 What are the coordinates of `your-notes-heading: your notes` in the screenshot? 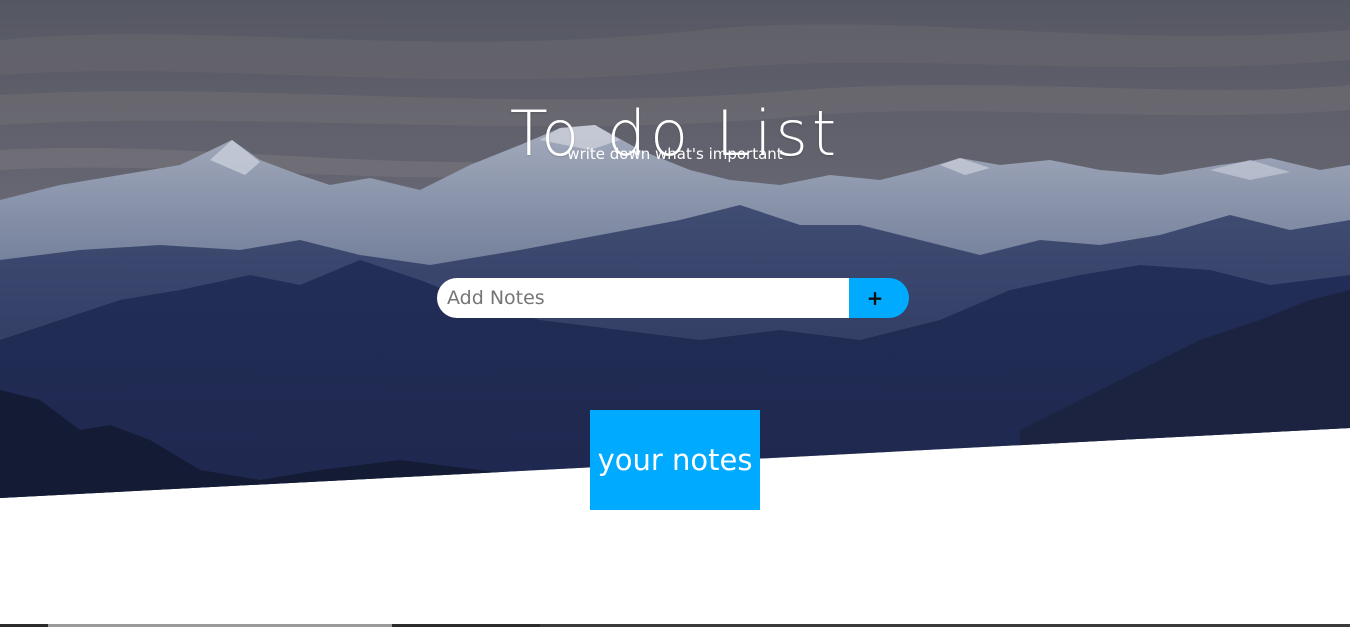 It's located at (675, 460).